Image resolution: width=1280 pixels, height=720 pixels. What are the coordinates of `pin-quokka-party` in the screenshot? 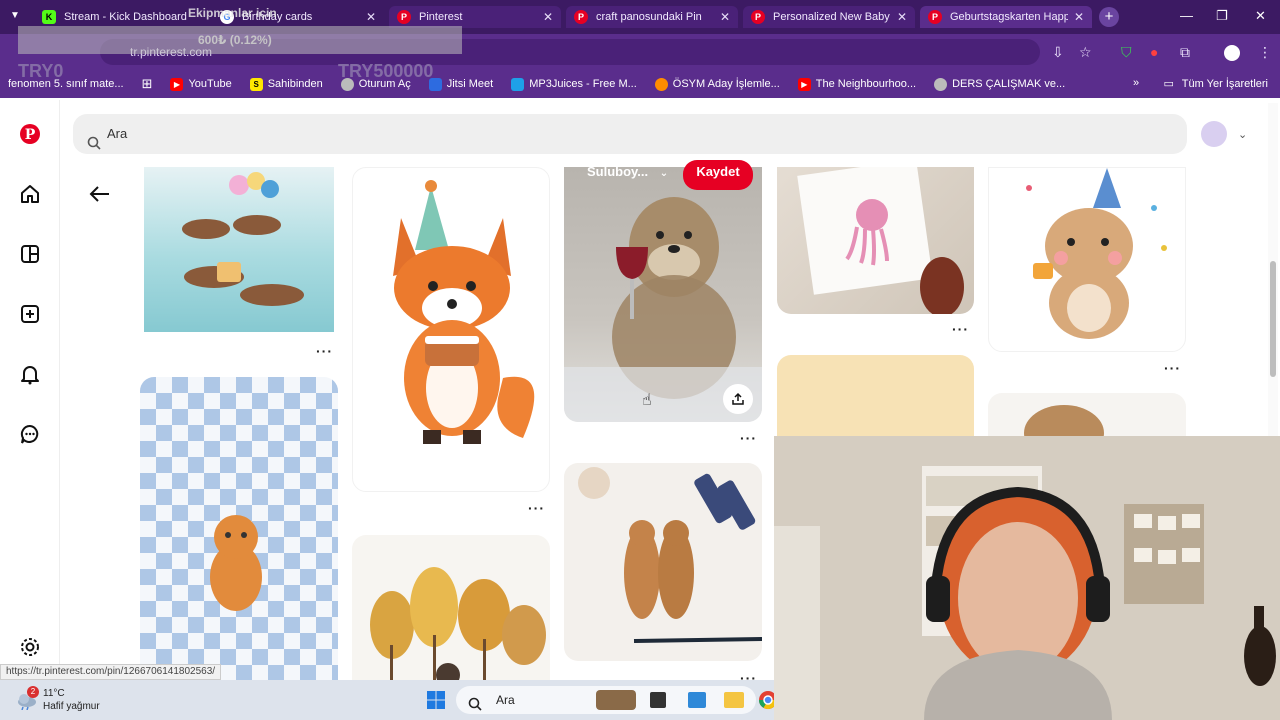 It's located at (1087, 259).